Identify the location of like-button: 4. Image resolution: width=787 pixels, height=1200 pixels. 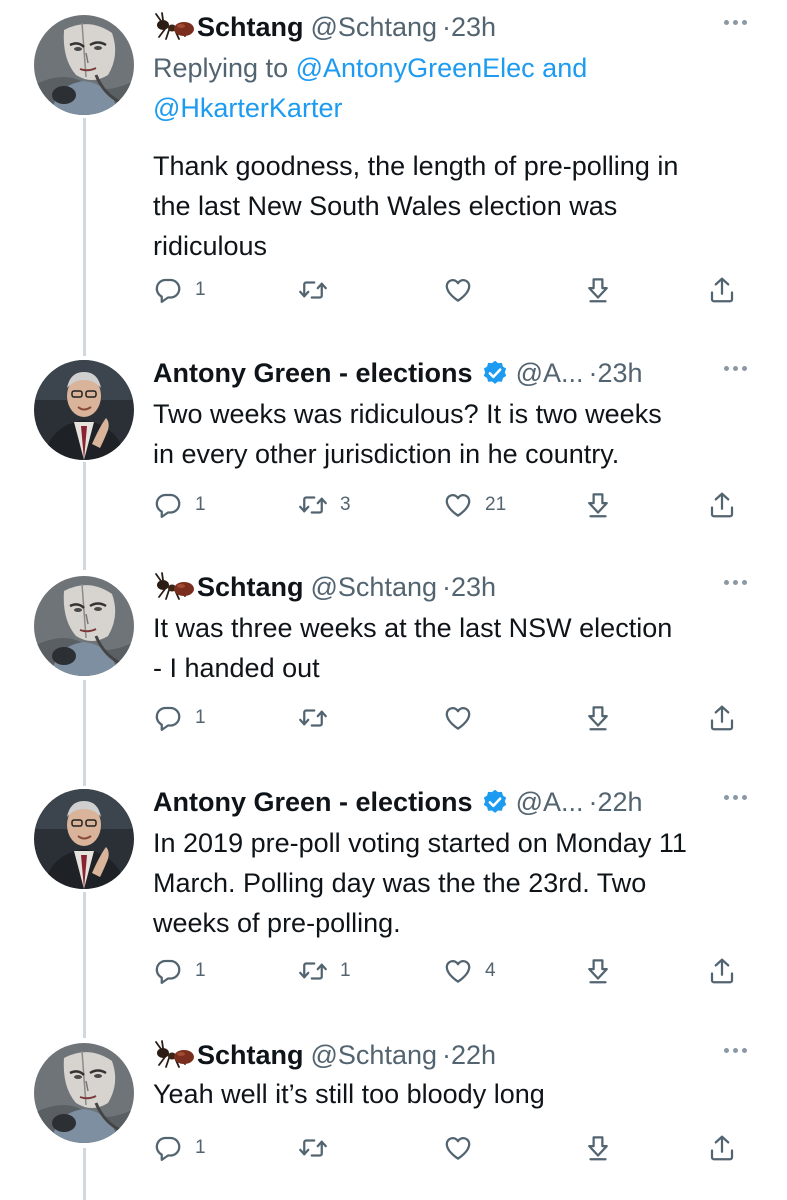
(469, 971).